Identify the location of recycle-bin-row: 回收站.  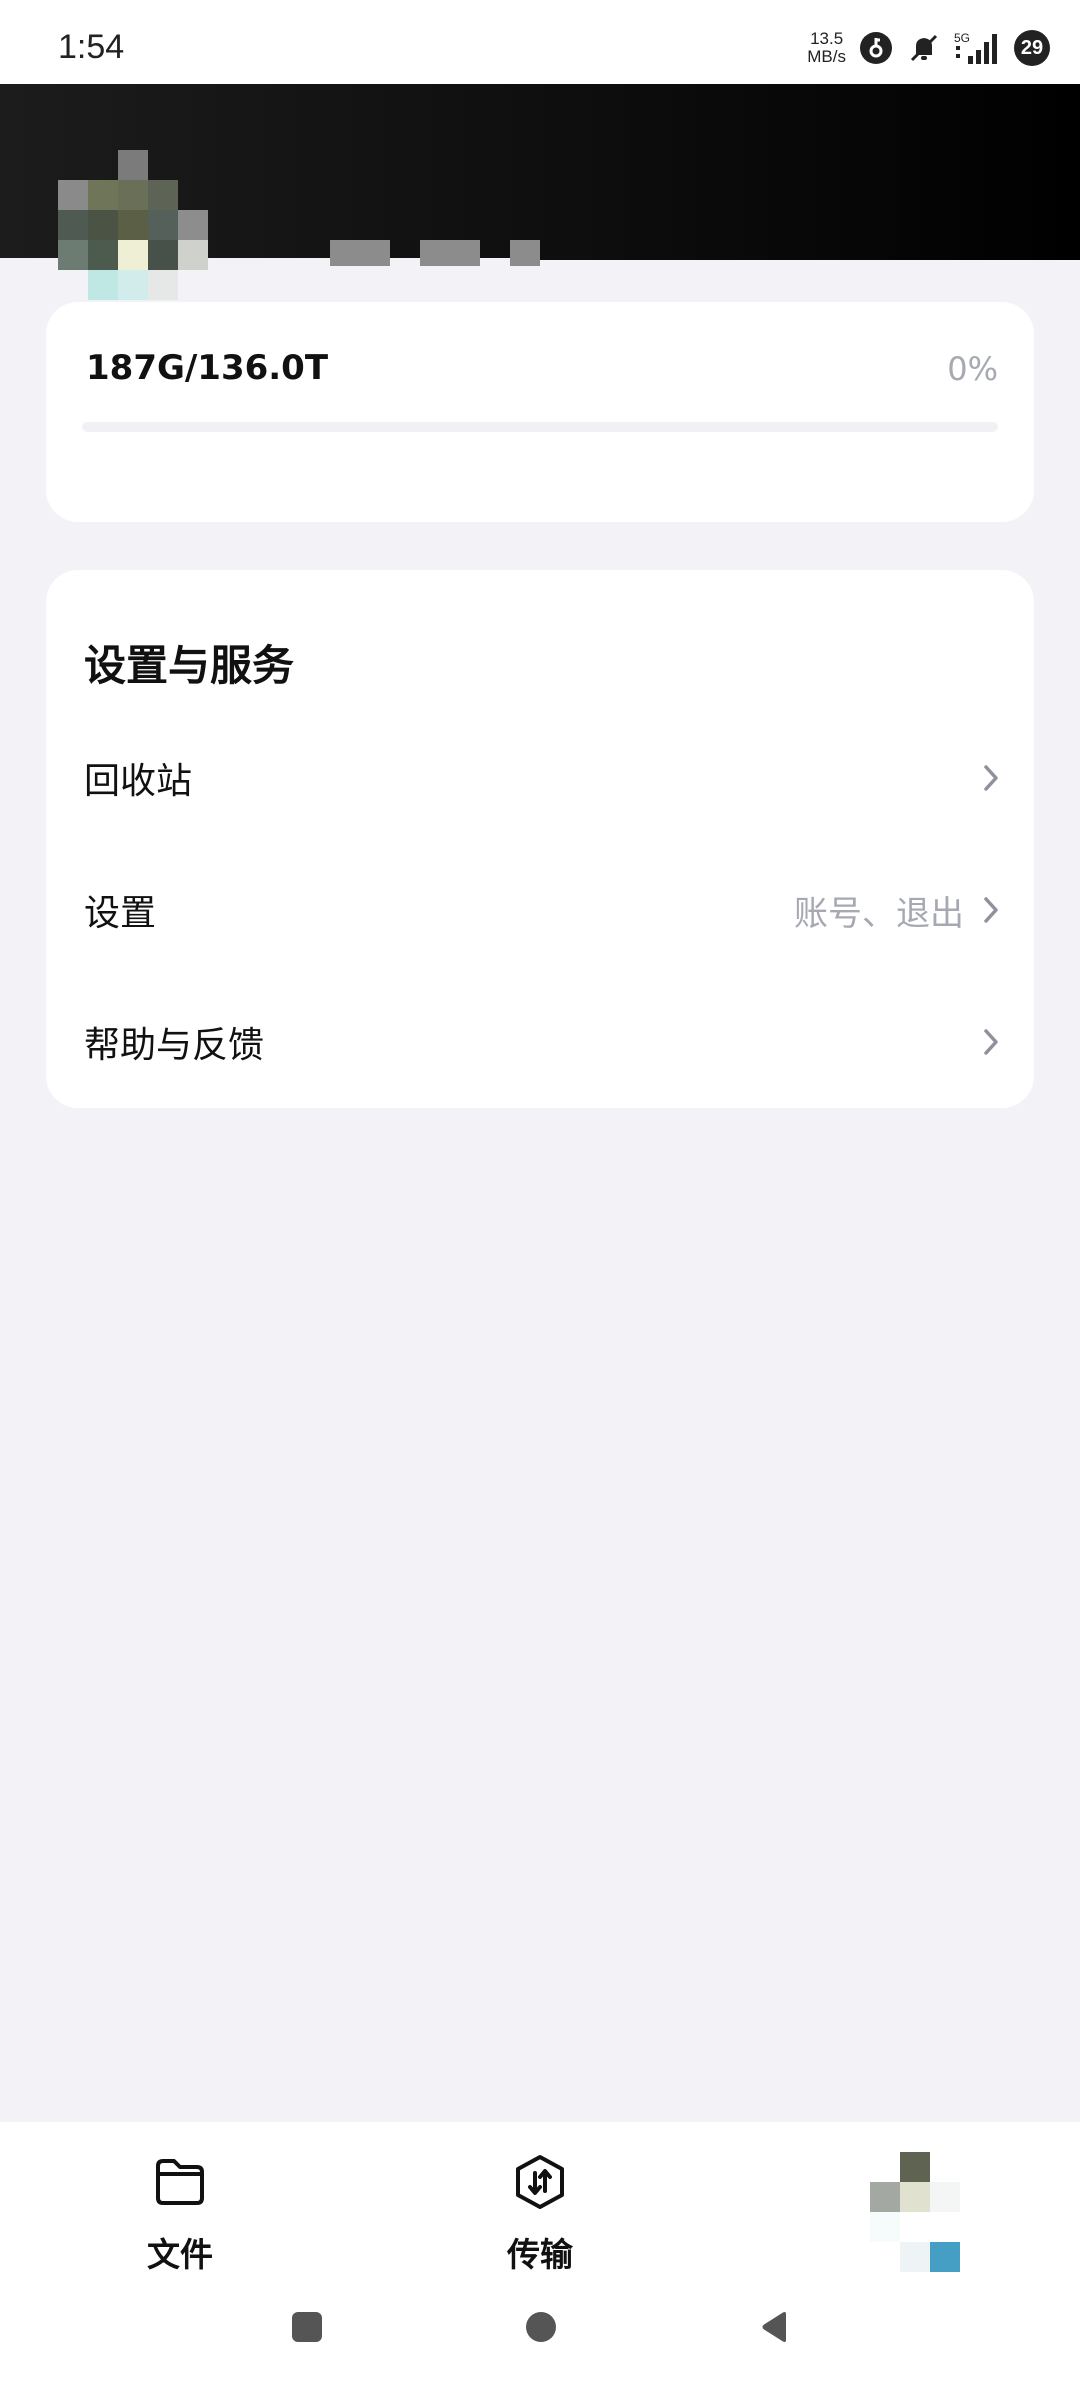
(540, 778).